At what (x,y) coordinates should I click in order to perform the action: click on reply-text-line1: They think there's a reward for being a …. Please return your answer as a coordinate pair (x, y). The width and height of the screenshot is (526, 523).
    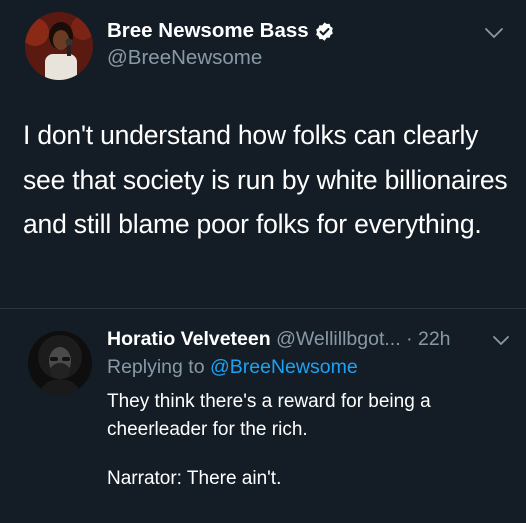
    Looking at the image, I should click on (269, 415).